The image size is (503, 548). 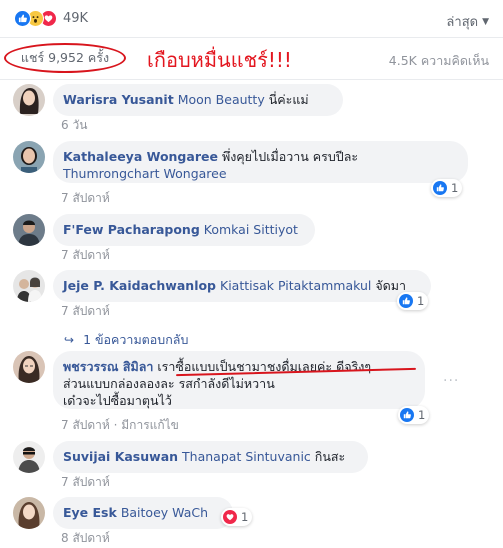 I want to click on comment-item: Eye Esk Baitoey WaCh 8 สัปดาห์ 1, so click(x=253, y=522).